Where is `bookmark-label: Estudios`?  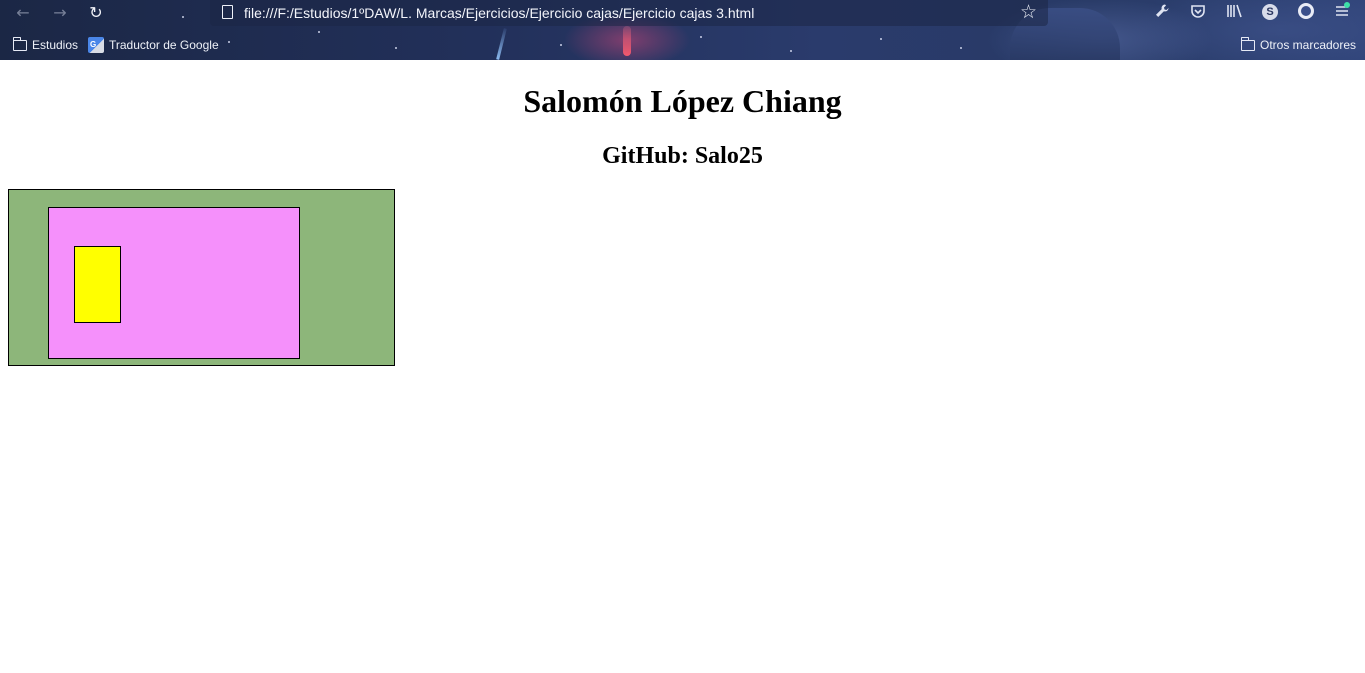
bookmark-label: Estudios is located at coordinates (55, 45).